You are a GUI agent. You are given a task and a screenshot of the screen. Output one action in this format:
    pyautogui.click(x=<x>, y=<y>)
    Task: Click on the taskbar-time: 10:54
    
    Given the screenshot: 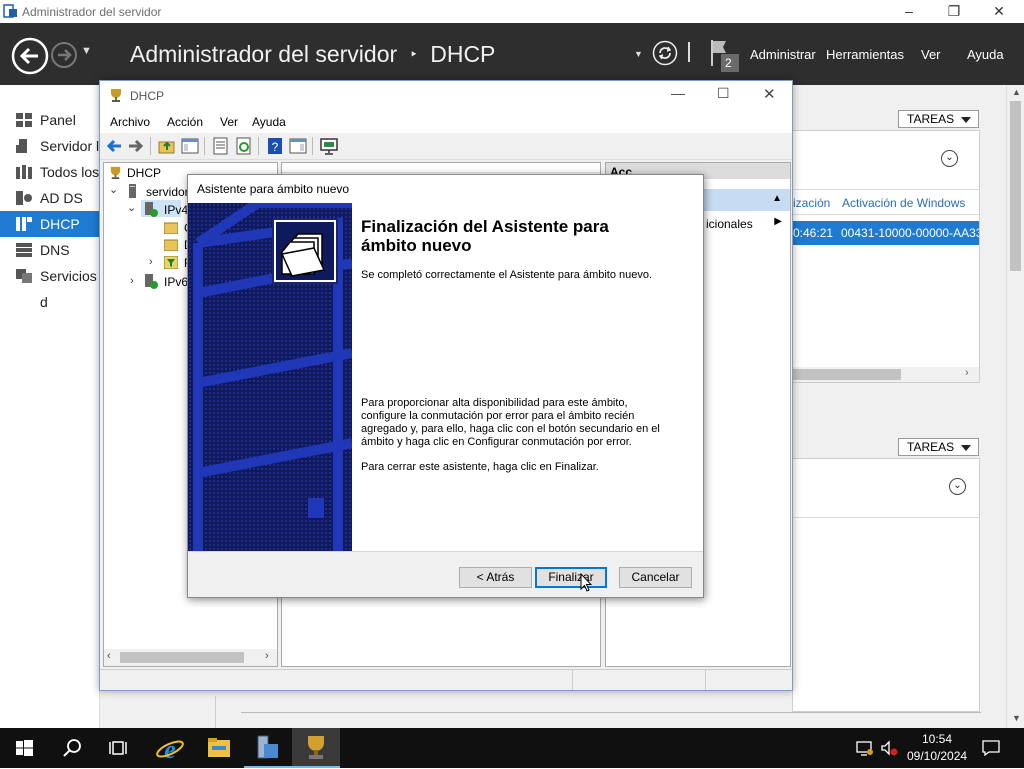 What is the action you would take?
    pyautogui.click(x=937, y=739)
    